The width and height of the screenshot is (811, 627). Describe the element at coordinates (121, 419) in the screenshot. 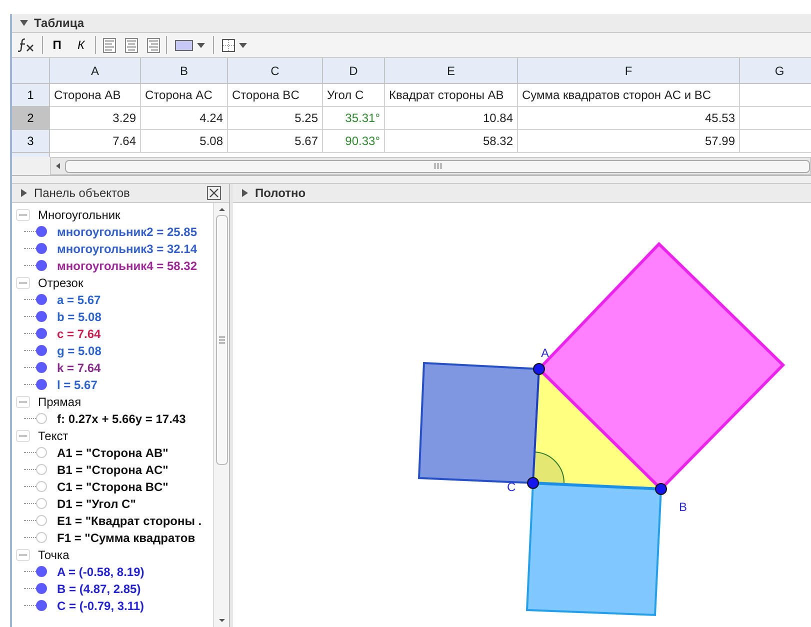

I see `object-entry: f: 0.27x + 5.66y = 17.43` at that location.